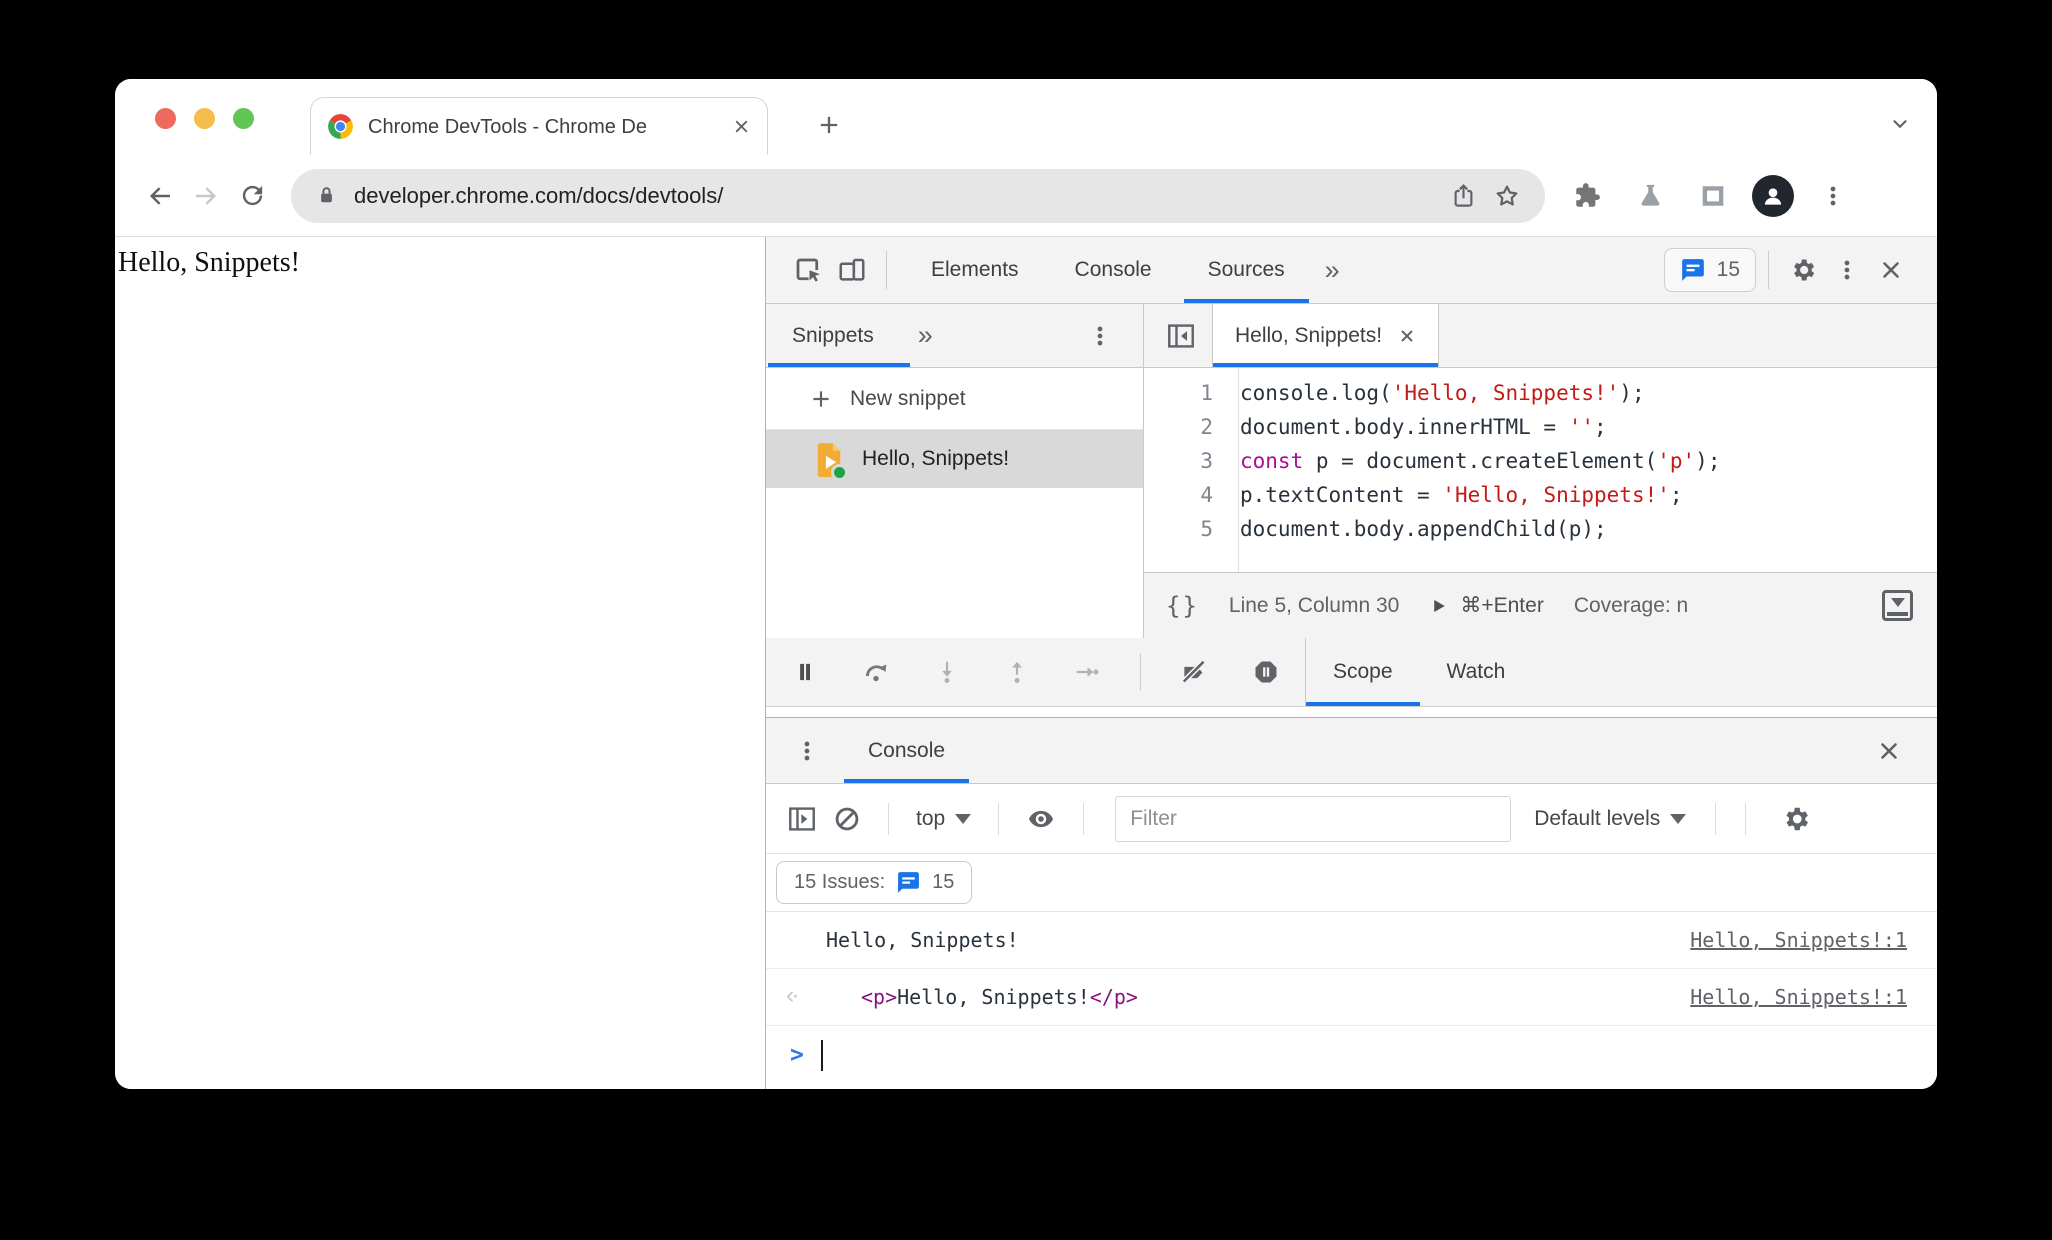 Image resolution: width=2052 pixels, height=1240 pixels. What do you see at coordinates (1897, 605) in the screenshot?
I see `quick-source-drawer-icon` at bounding box center [1897, 605].